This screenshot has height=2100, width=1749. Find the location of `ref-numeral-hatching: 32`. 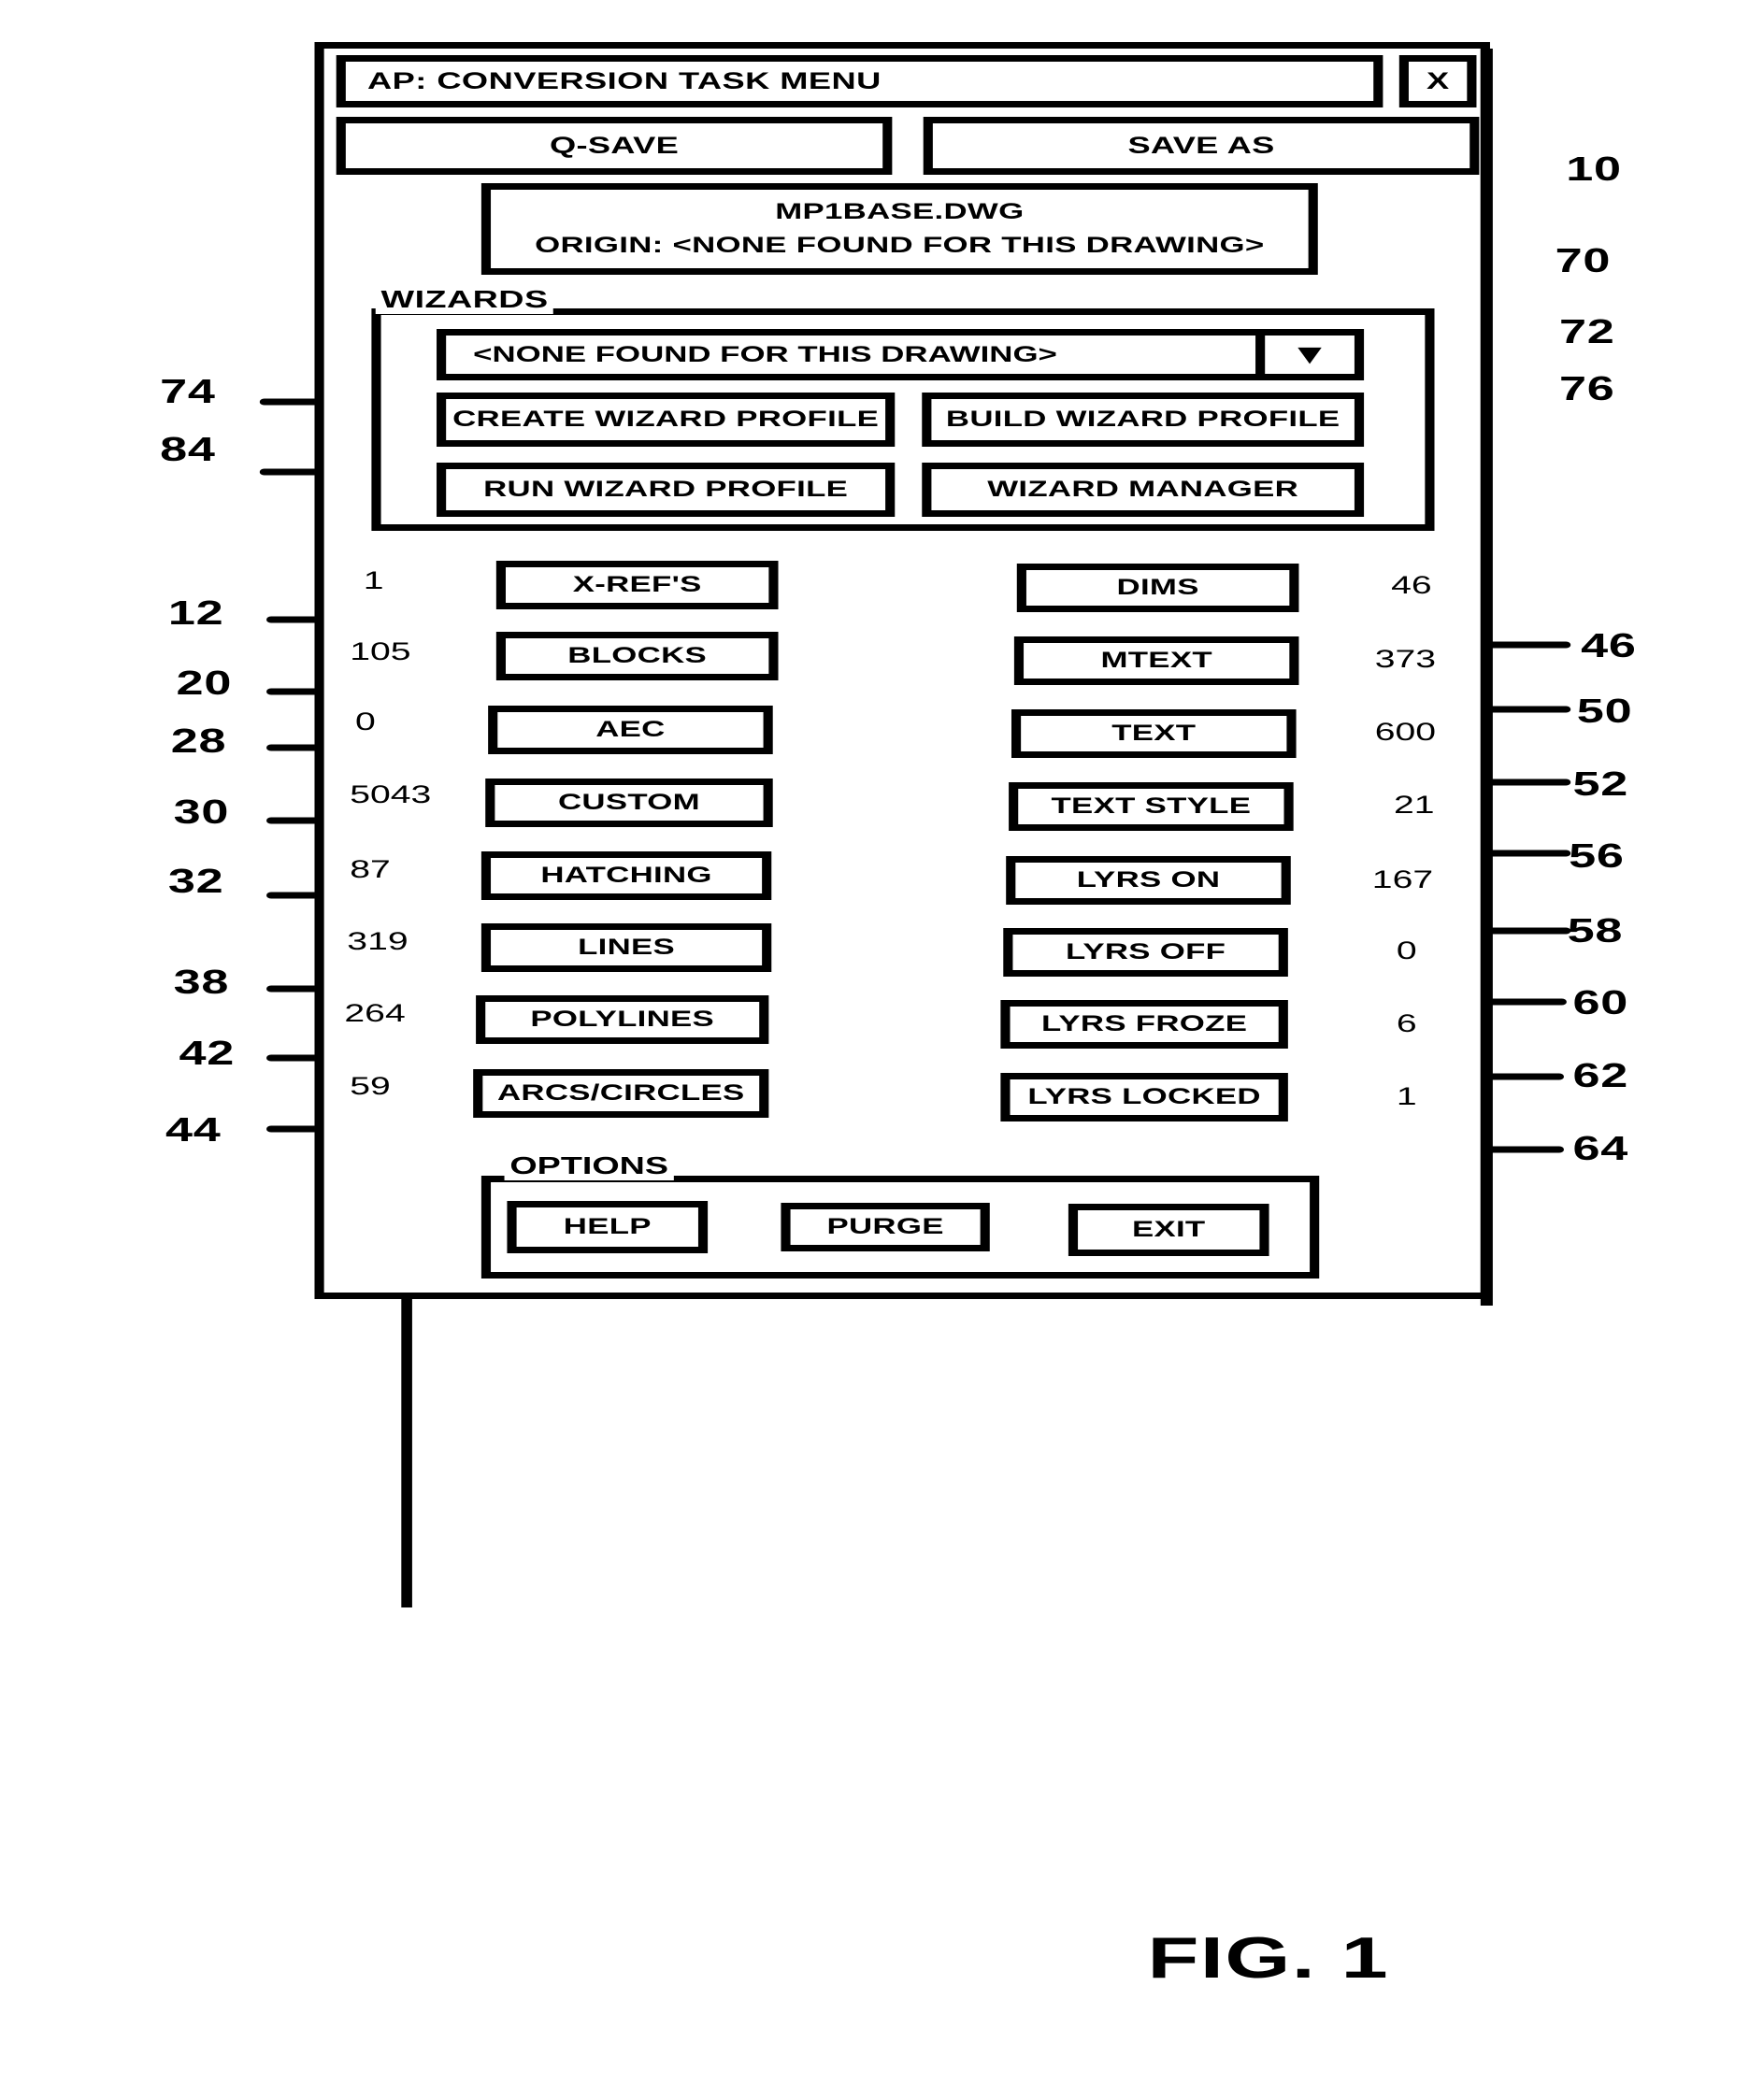

ref-numeral-hatching: 32 is located at coordinates (196, 881).